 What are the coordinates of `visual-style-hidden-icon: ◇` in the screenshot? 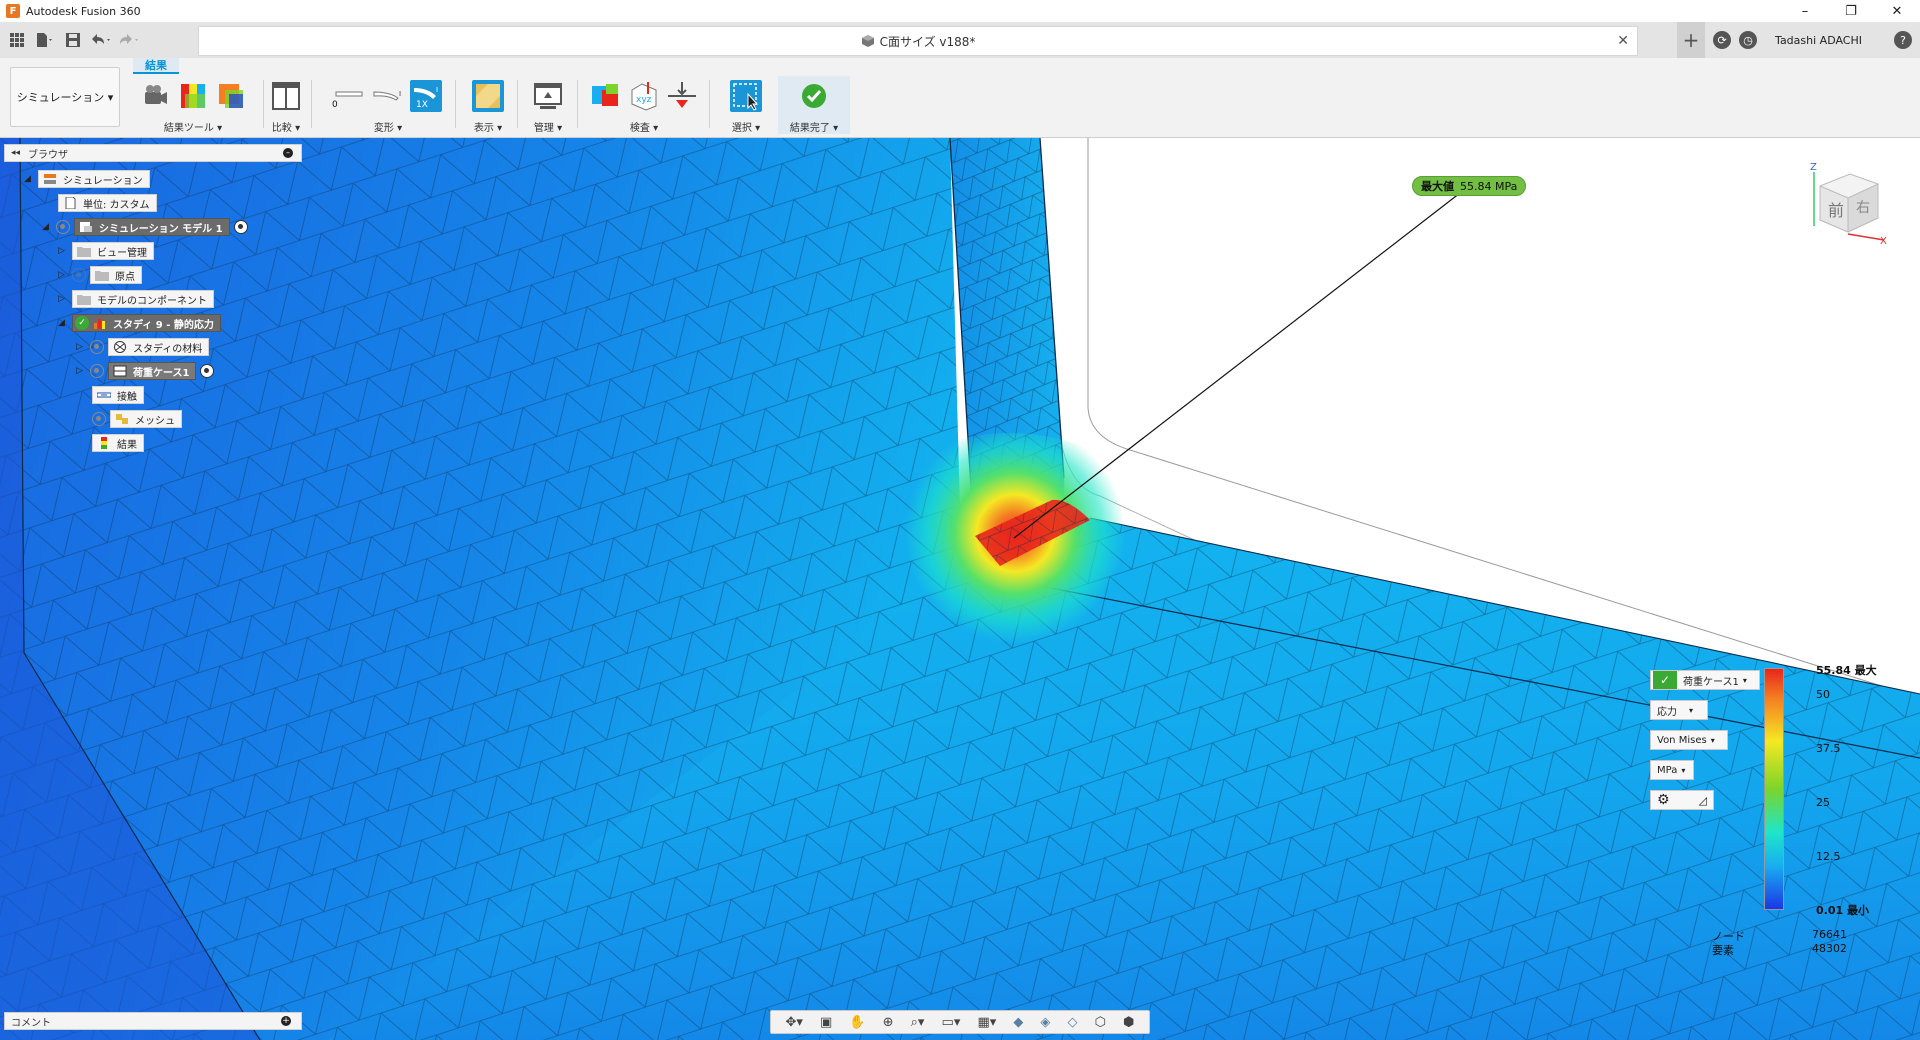 It's located at (1072, 1022).